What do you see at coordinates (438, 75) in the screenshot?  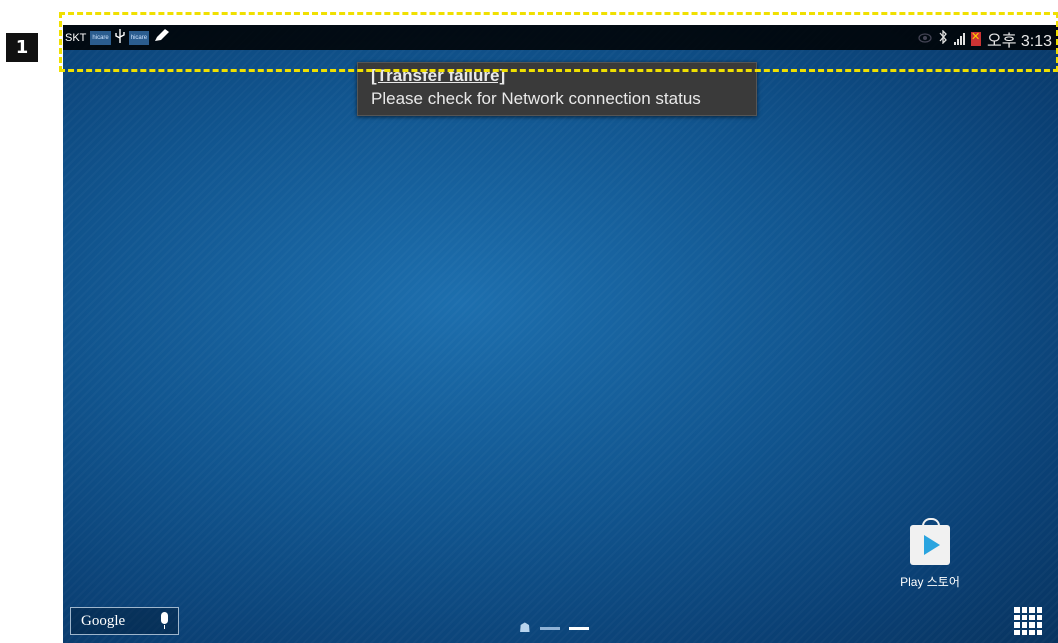 I see `toast-title: [Transfer failure]` at bounding box center [438, 75].